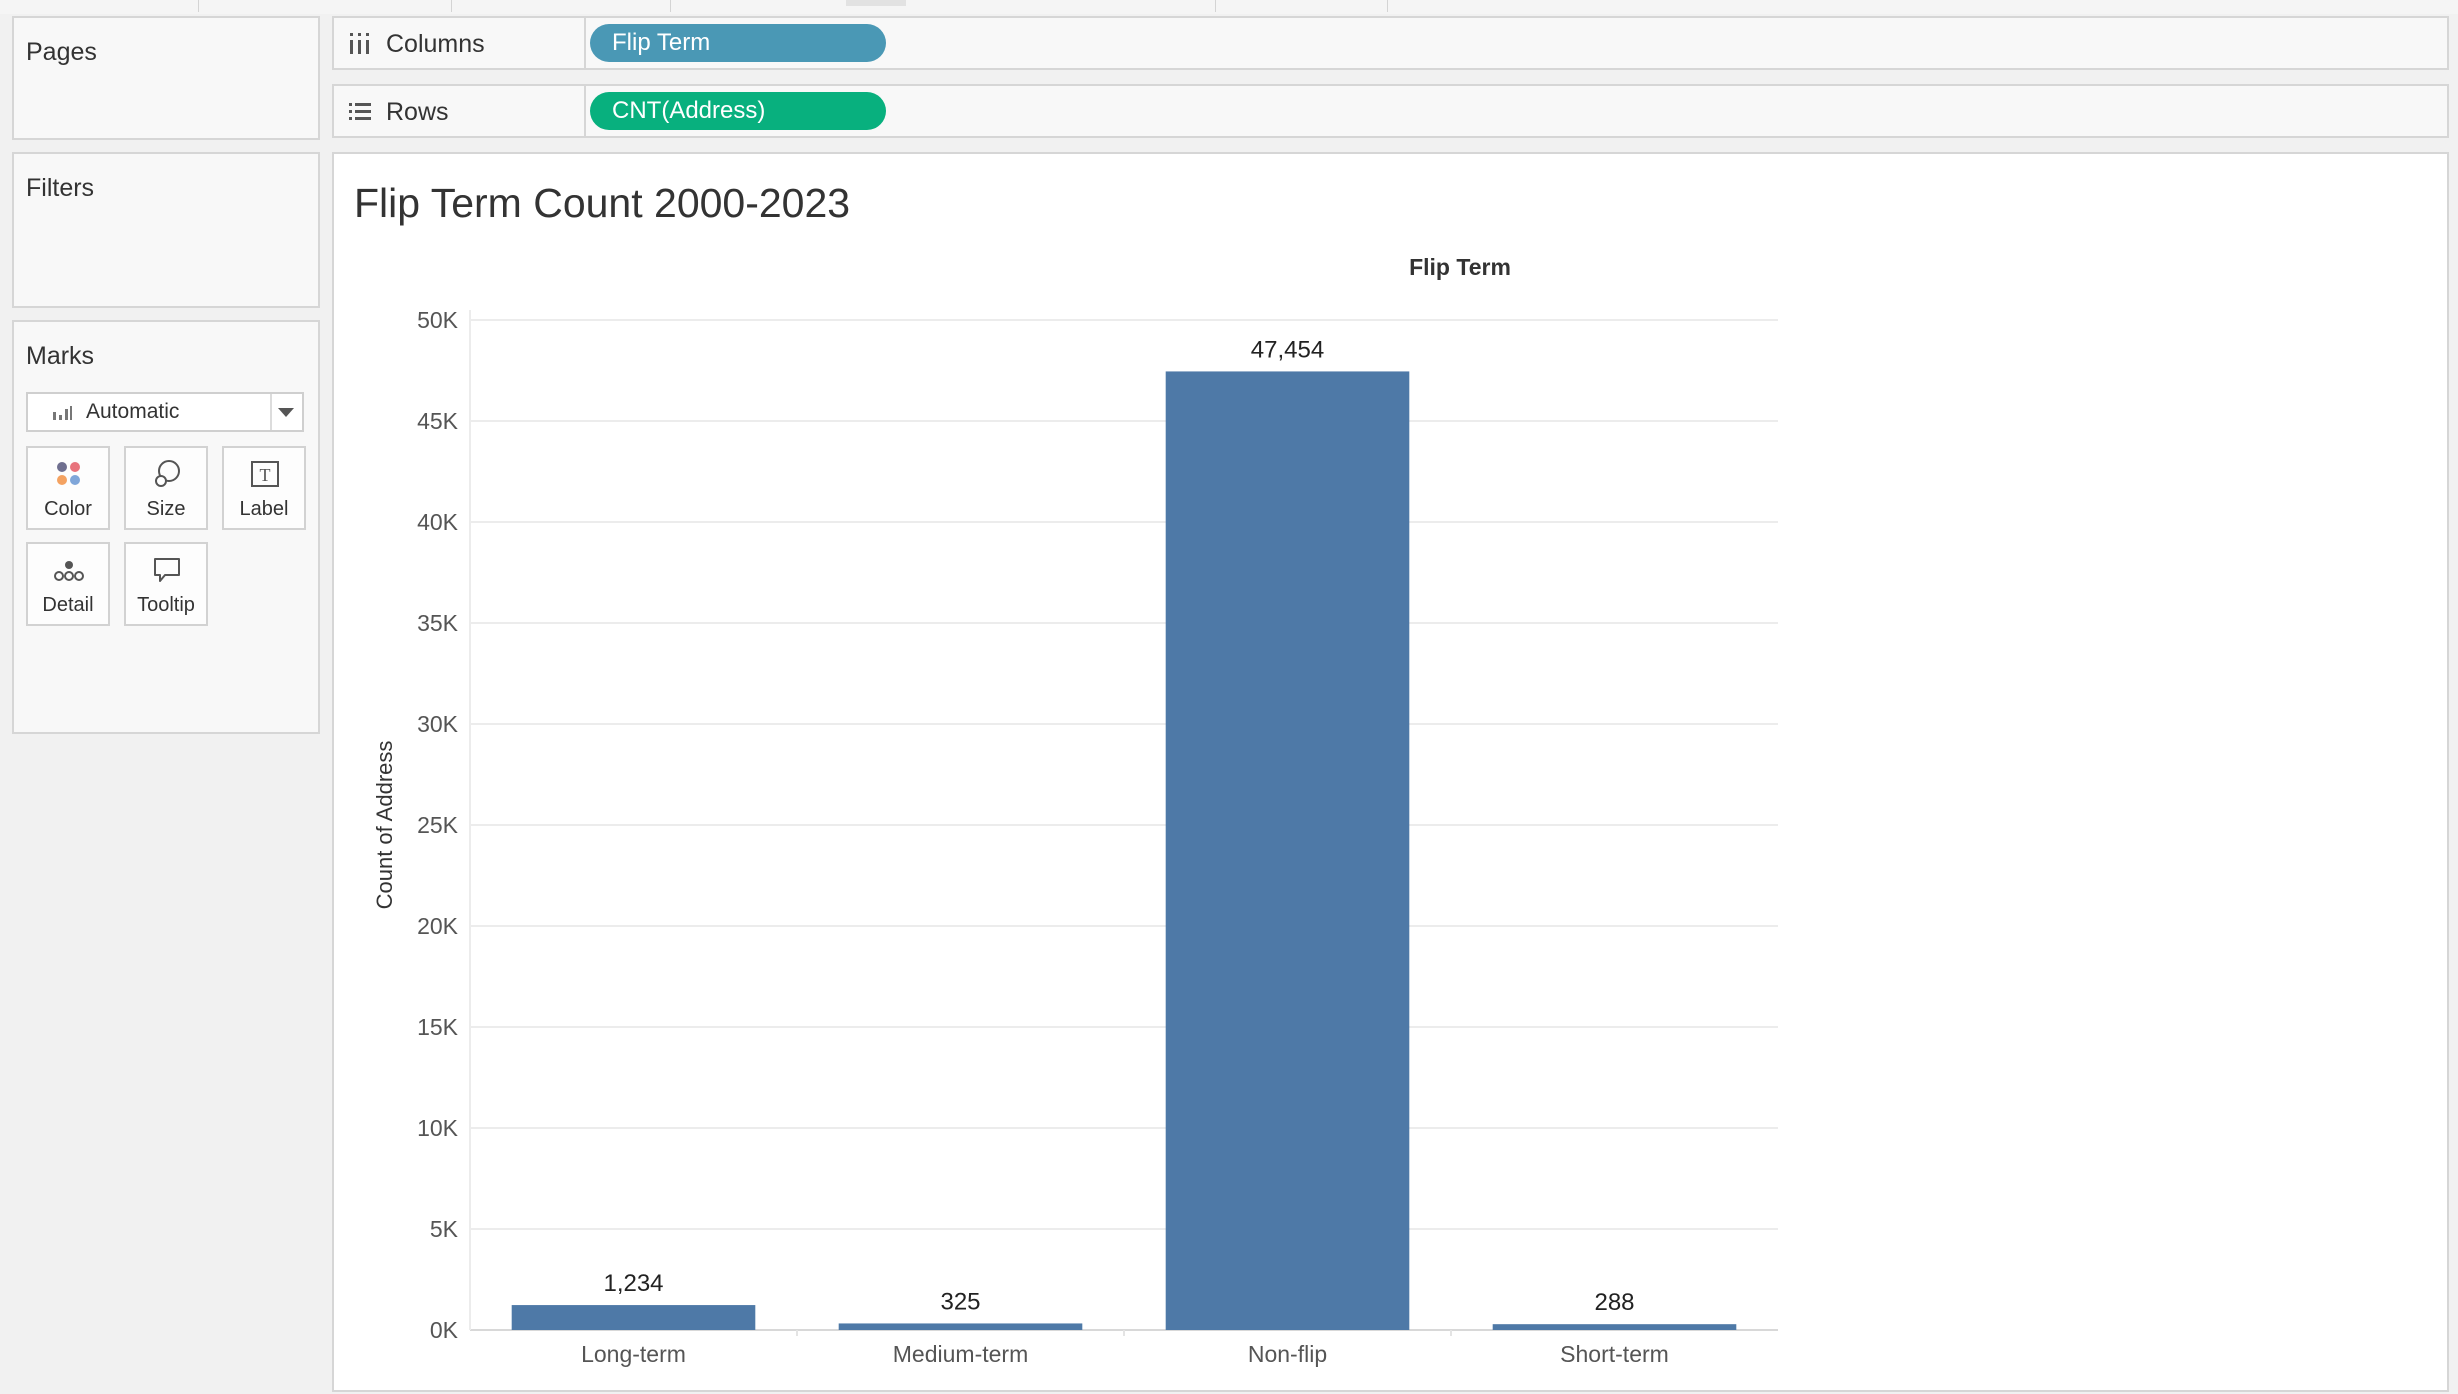 The image size is (2458, 1394). I want to click on columns-shelf: Columns Flip Term, so click(1390, 43).